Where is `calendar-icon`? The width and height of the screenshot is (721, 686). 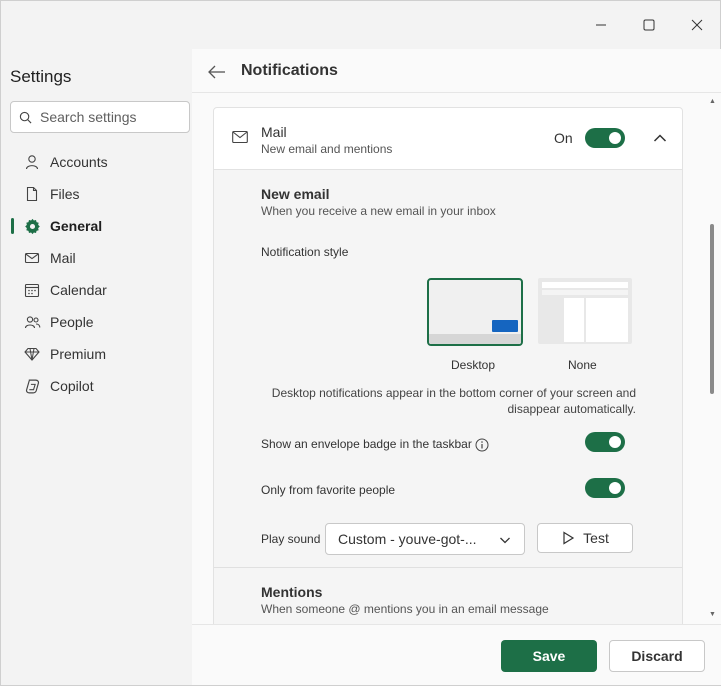
calendar-icon is located at coordinates (32, 290).